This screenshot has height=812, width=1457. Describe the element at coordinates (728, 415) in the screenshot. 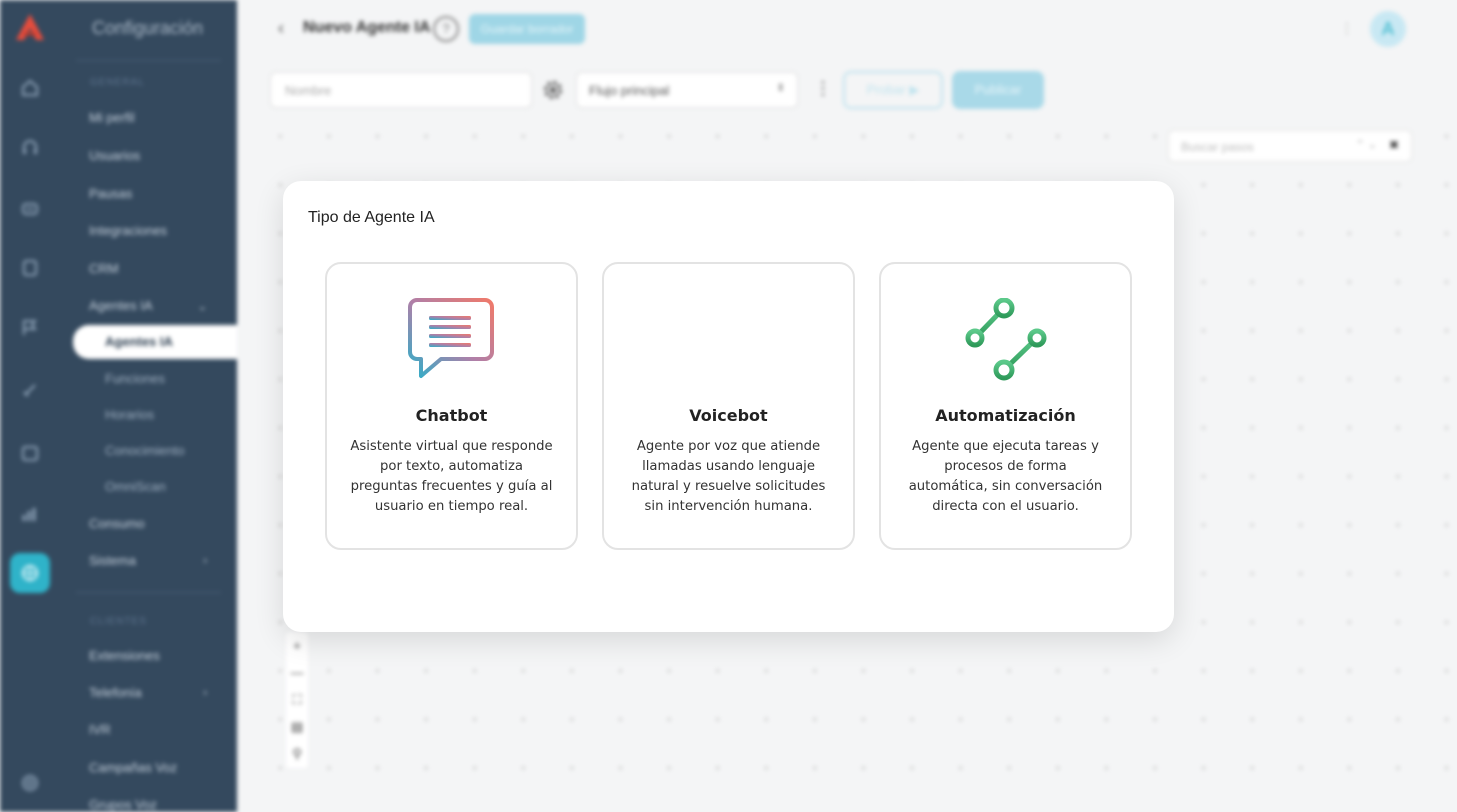

I see `card-title: Voicebot` at that location.